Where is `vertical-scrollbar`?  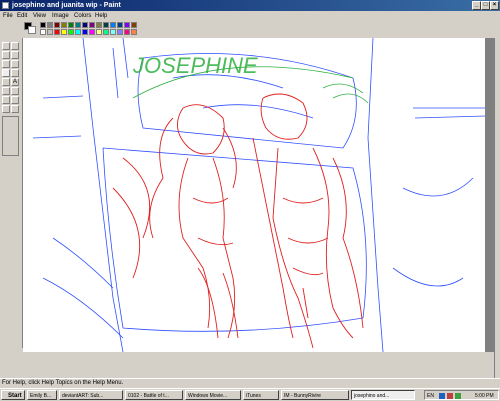 vertical-scrollbar is located at coordinates (497, 208).